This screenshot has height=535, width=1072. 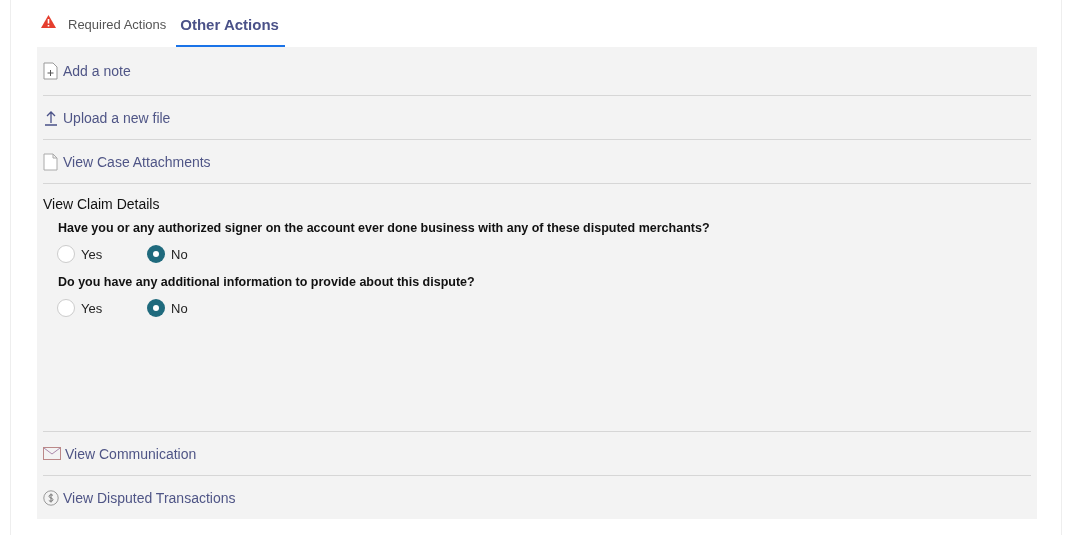 I want to click on action-link: View Communication, so click(x=120, y=453).